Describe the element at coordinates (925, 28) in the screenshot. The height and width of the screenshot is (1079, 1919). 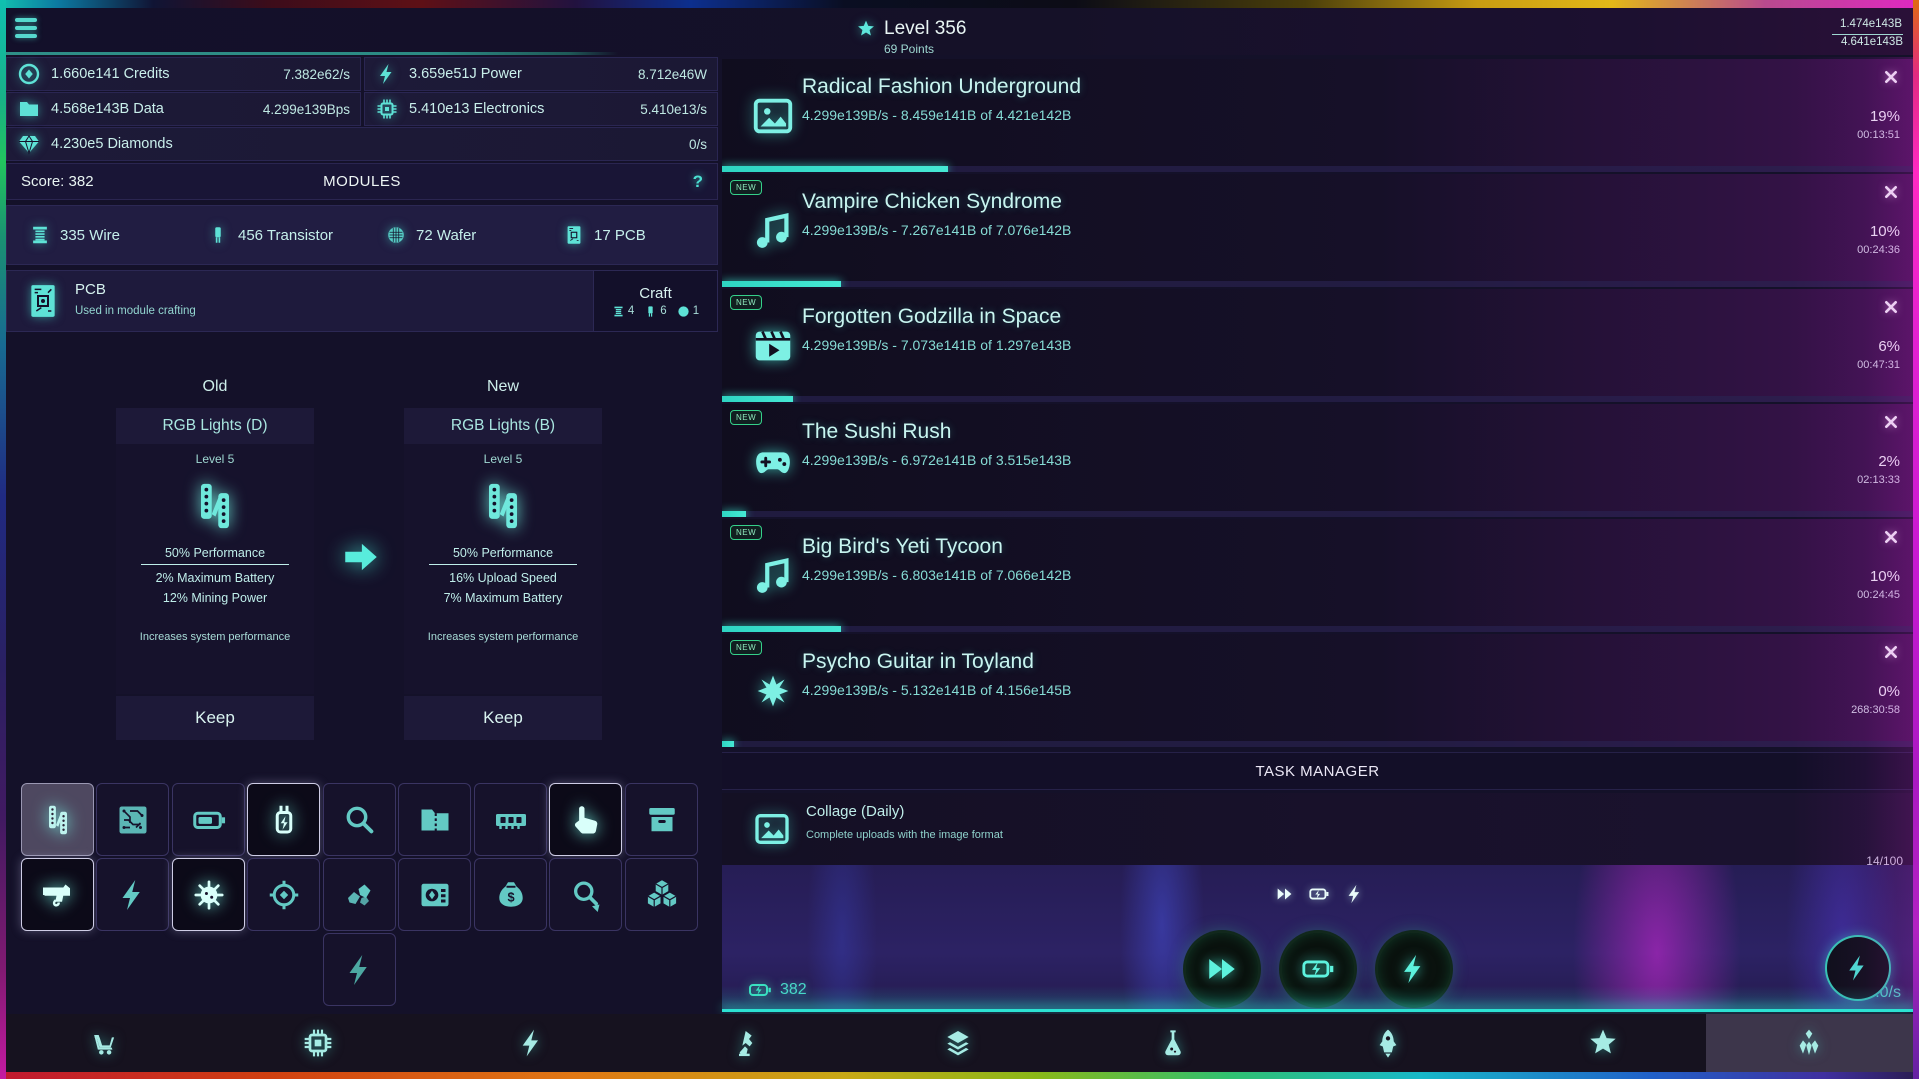
I see `level-label: Level 356` at that location.